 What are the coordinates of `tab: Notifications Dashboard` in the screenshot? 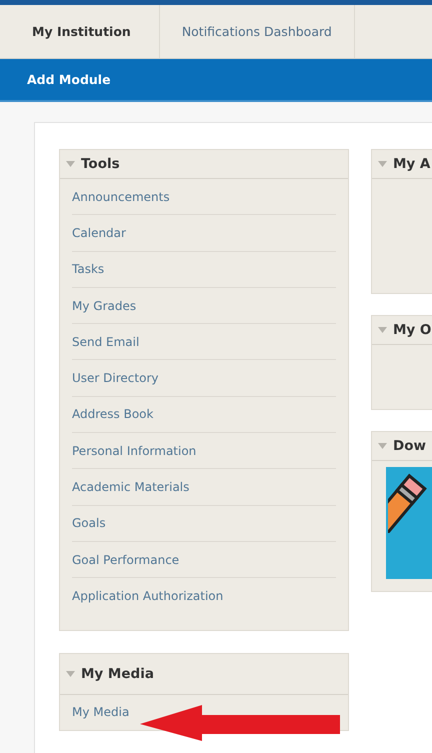 It's located at (257, 31).